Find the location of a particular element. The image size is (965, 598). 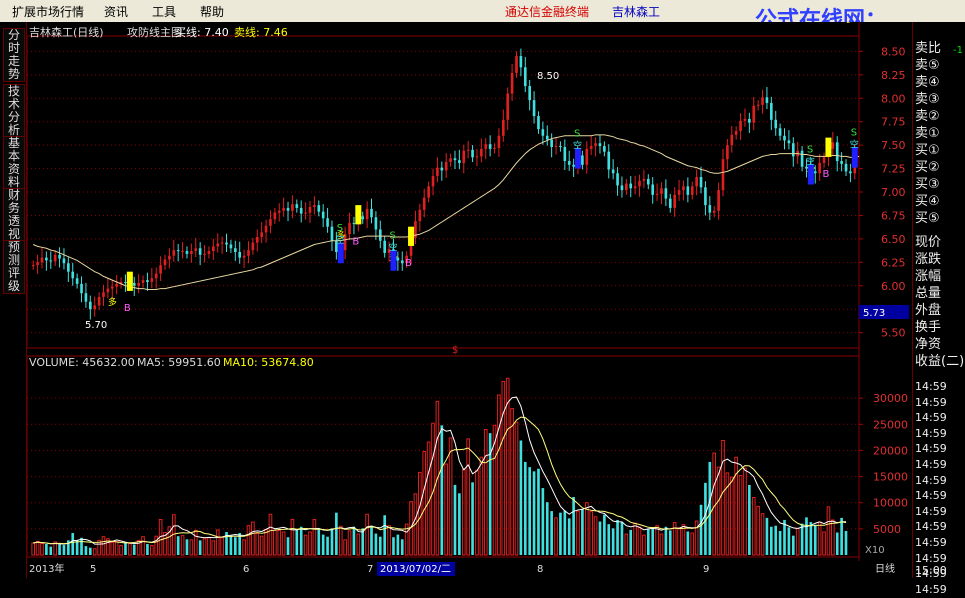

period-label: 日线 is located at coordinates (885, 568).